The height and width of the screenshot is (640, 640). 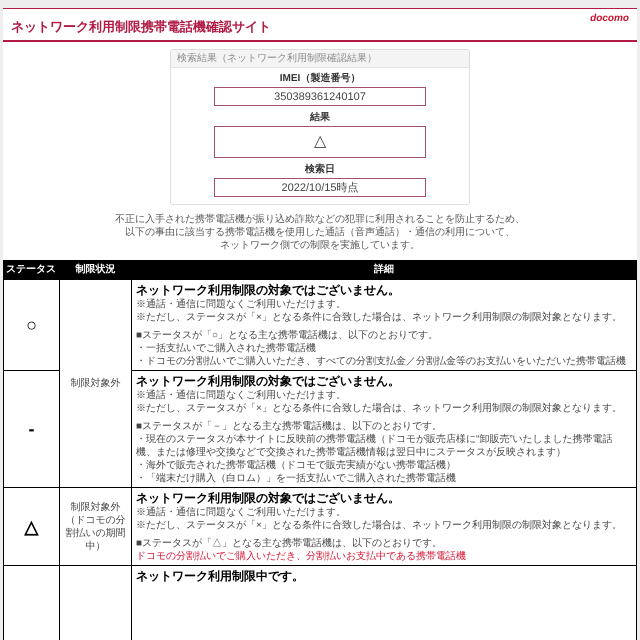 What do you see at coordinates (609, 19) in the screenshot?
I see `logo: docomo` at bounding box center [609, 19].